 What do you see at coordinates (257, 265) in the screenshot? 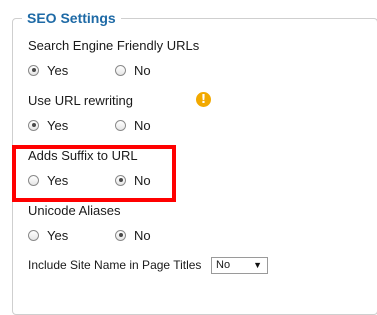
I see `chevron-down-icon: ▼` at bounding box center [257, 265].